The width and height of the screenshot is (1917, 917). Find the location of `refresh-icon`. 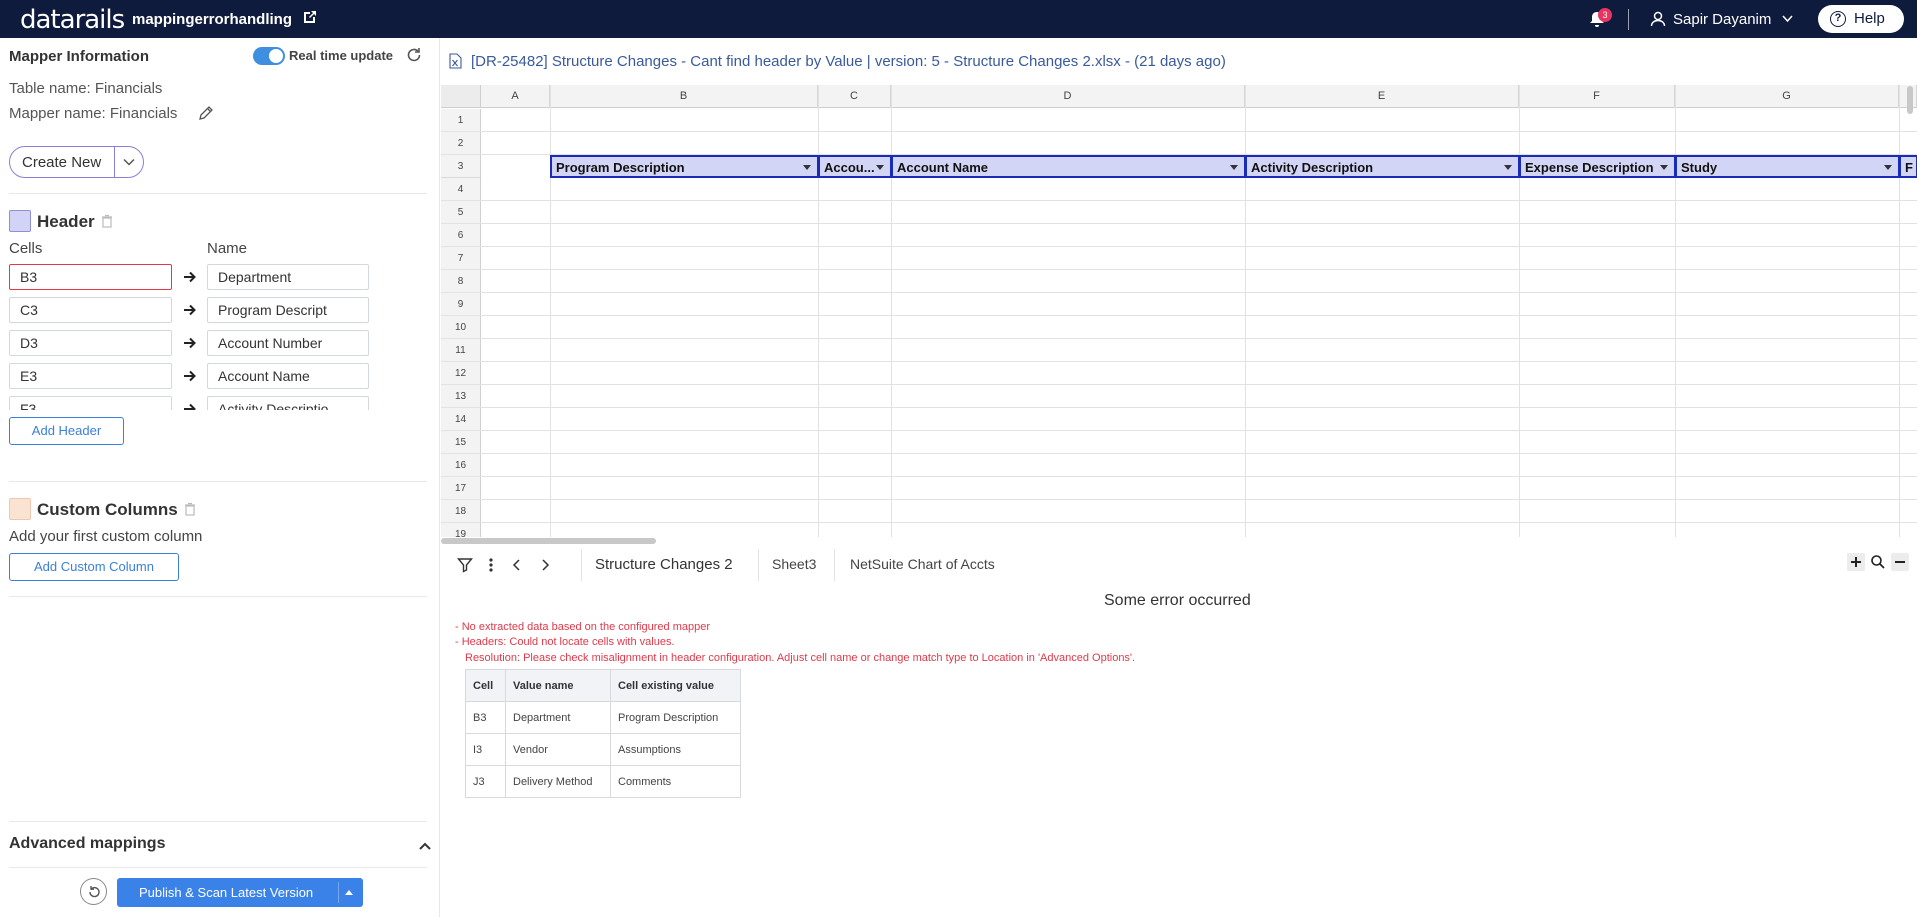

refresh-icon is located at coordinates (414, 55).